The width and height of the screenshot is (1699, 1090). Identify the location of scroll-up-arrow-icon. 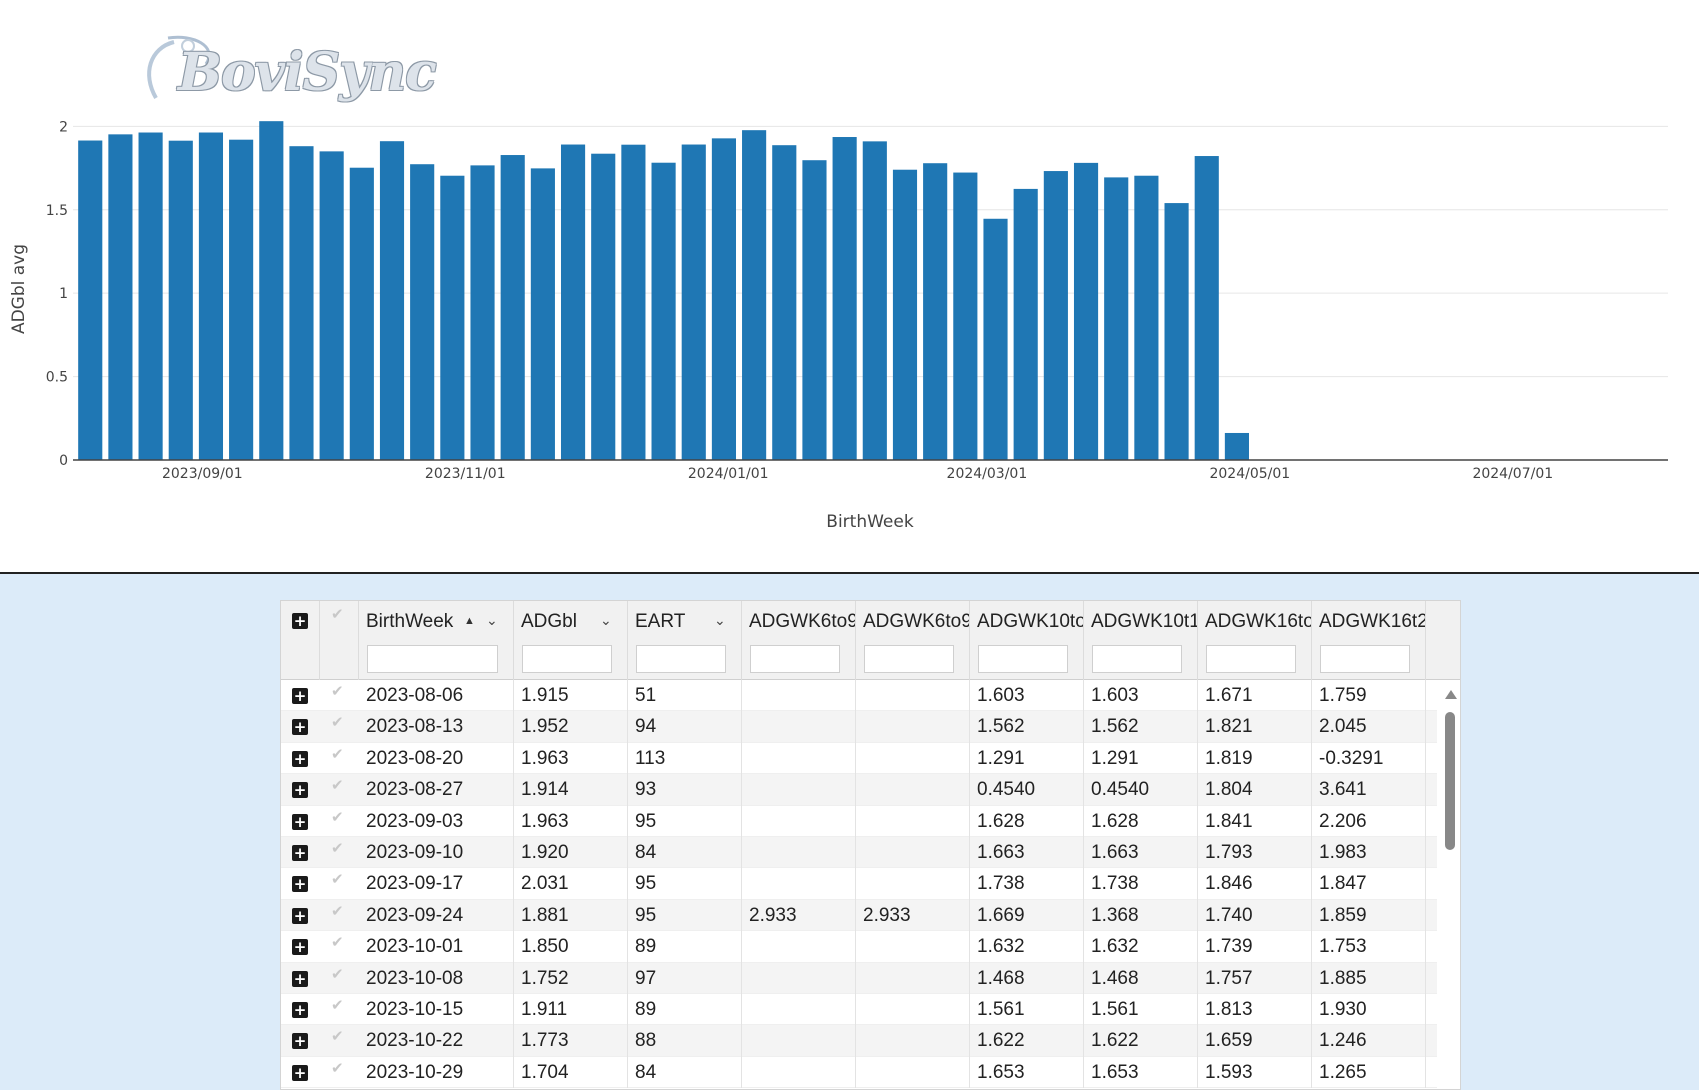
(1451, 694).